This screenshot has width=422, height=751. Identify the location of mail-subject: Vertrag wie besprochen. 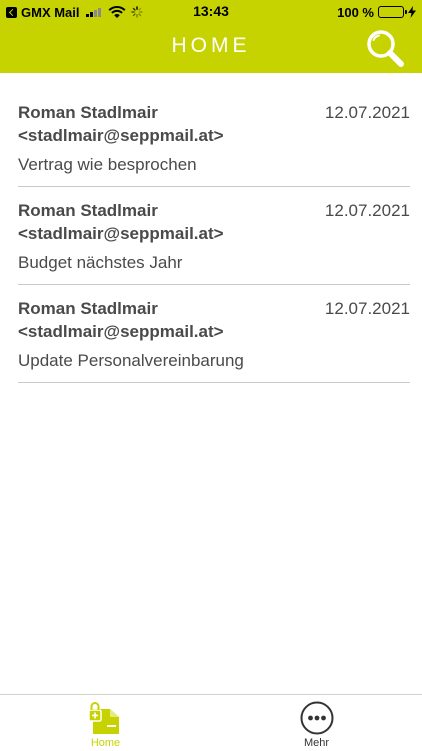
(107, 164).